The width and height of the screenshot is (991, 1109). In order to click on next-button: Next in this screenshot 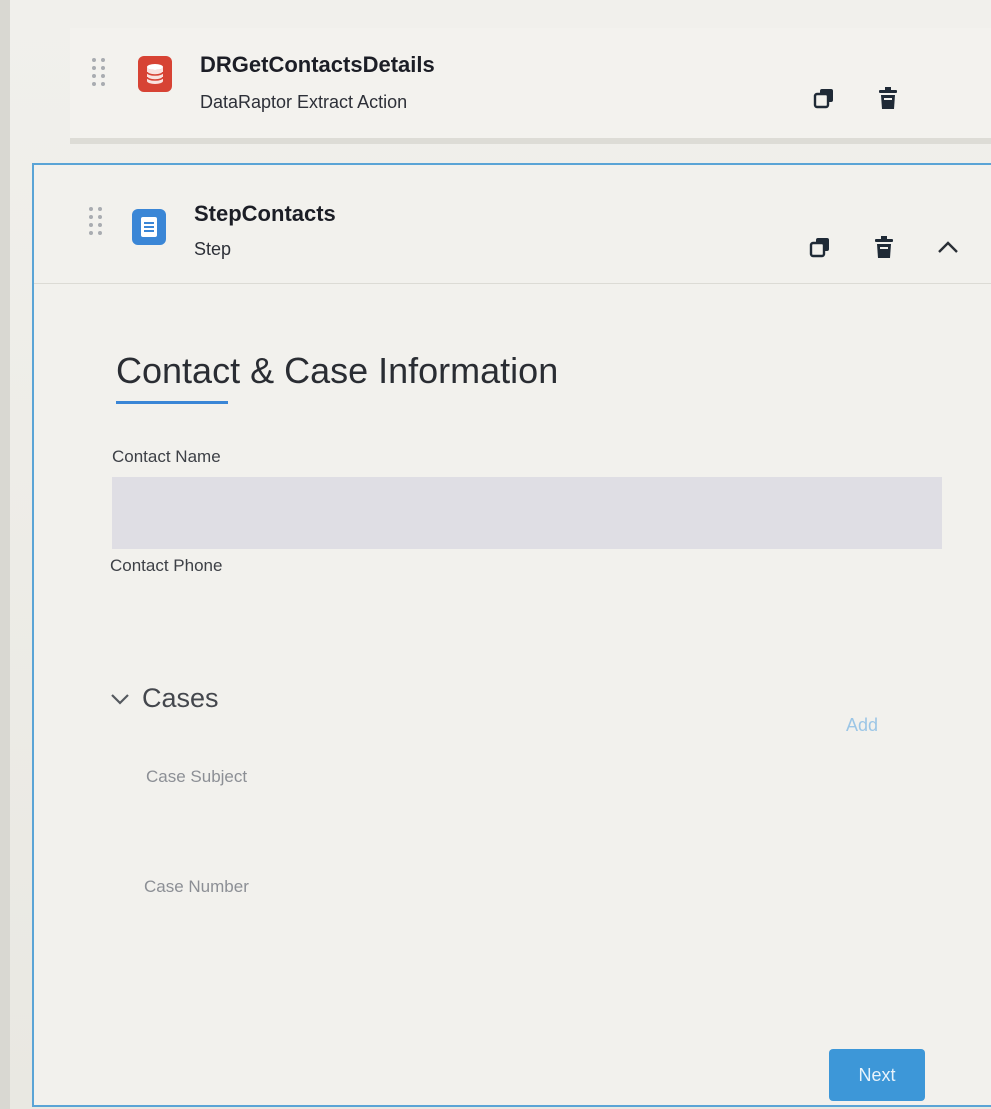, I will do `click(877, 1075)`.